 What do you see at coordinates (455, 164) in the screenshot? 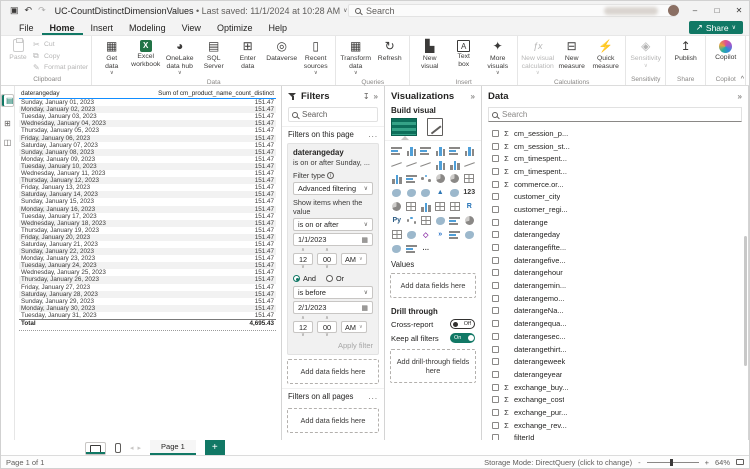
I see `line-and-clustered-column-chart-icon` at bounding box center [455, 164].